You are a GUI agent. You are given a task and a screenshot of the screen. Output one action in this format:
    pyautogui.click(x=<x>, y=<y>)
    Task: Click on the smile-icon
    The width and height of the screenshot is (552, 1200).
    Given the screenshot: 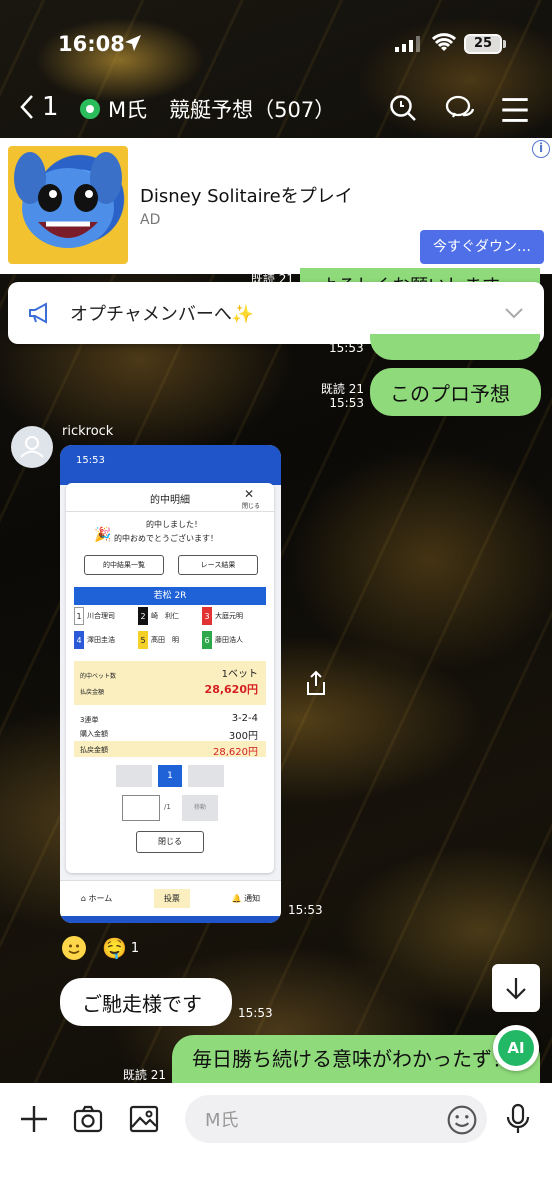 What is the action you would take?
    pyautogui.click(x=74, y=949)
    